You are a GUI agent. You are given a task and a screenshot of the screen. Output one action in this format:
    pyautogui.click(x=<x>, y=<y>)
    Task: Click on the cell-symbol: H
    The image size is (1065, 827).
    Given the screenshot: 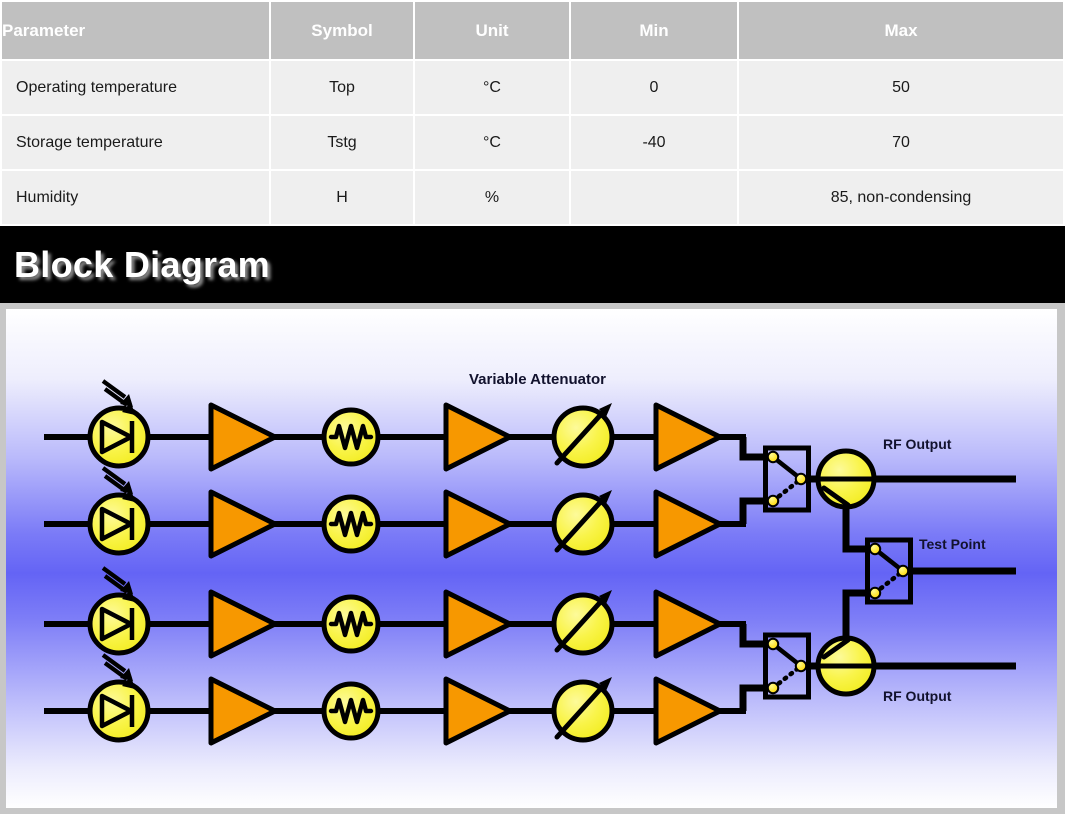 What is the action you would take?
    pyautogui.click(x=342, y=197)
    